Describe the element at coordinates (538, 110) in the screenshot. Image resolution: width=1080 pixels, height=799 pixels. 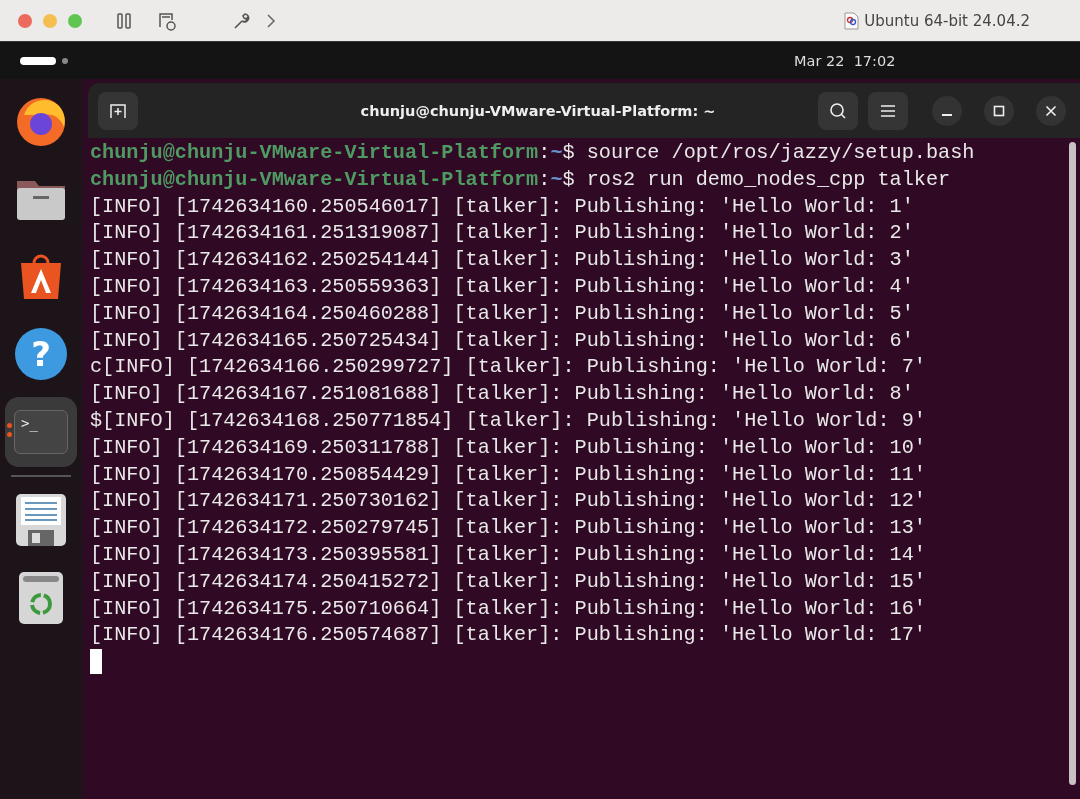
I see `window-title: chunju@chunju-VMware-Virtual-Platform: ~` at that location.